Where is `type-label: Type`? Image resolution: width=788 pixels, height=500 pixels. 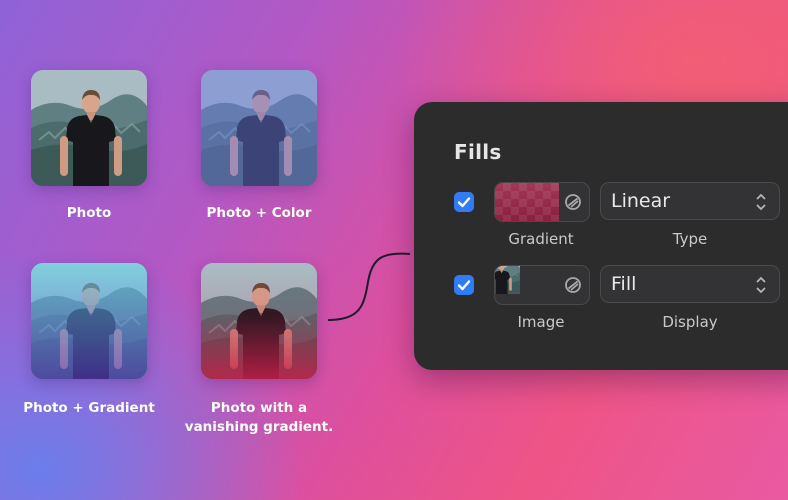 type-label: Type is located at coordinates (690, 239).